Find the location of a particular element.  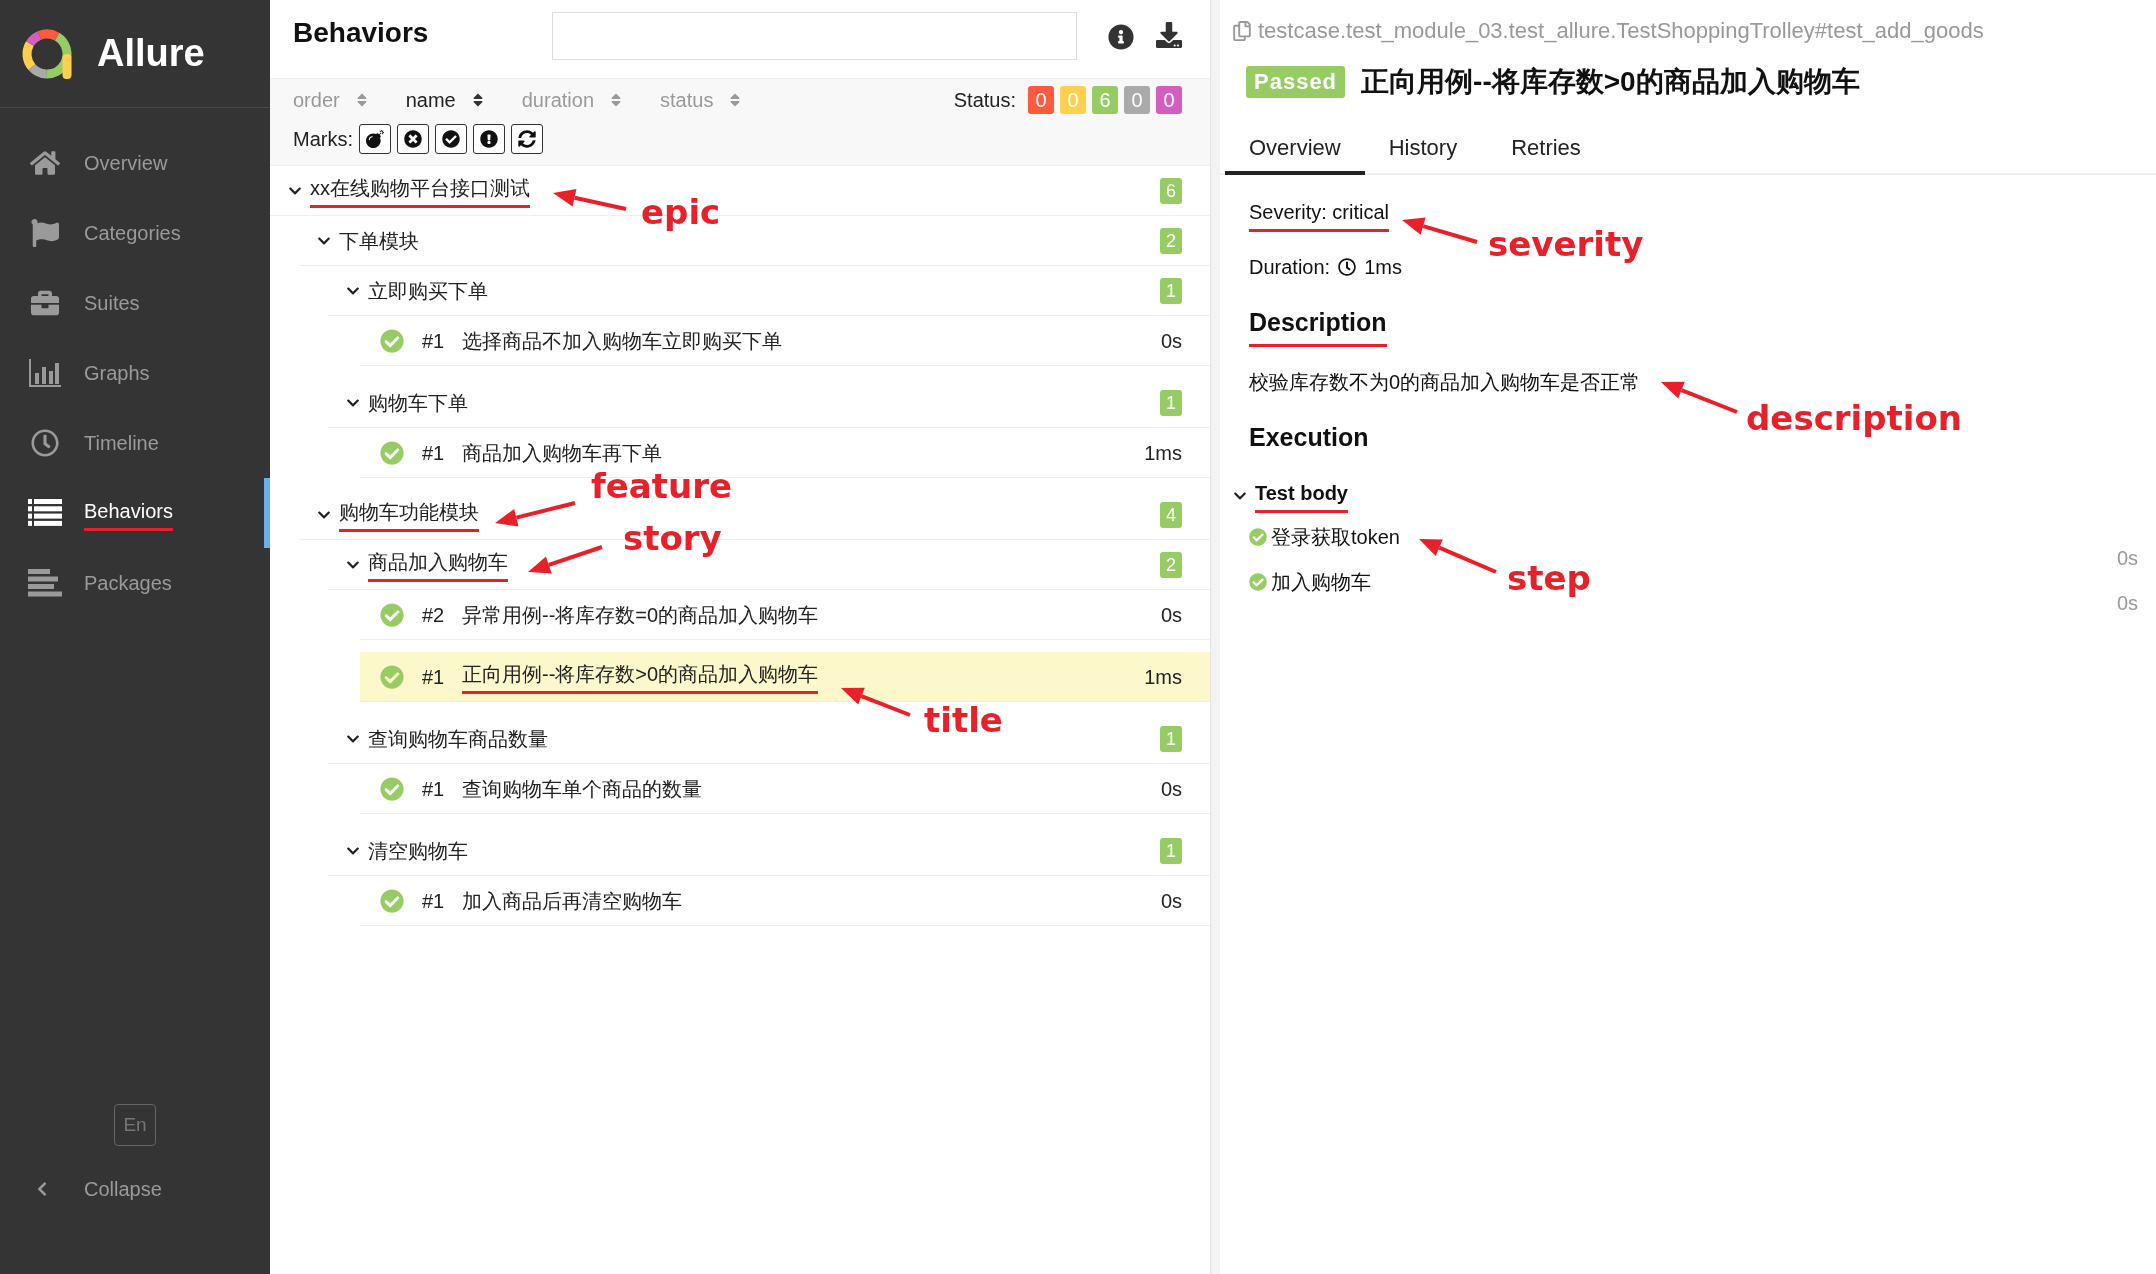

tree-group-row: 购物车下单 1 is located at coordinates (769, 403).